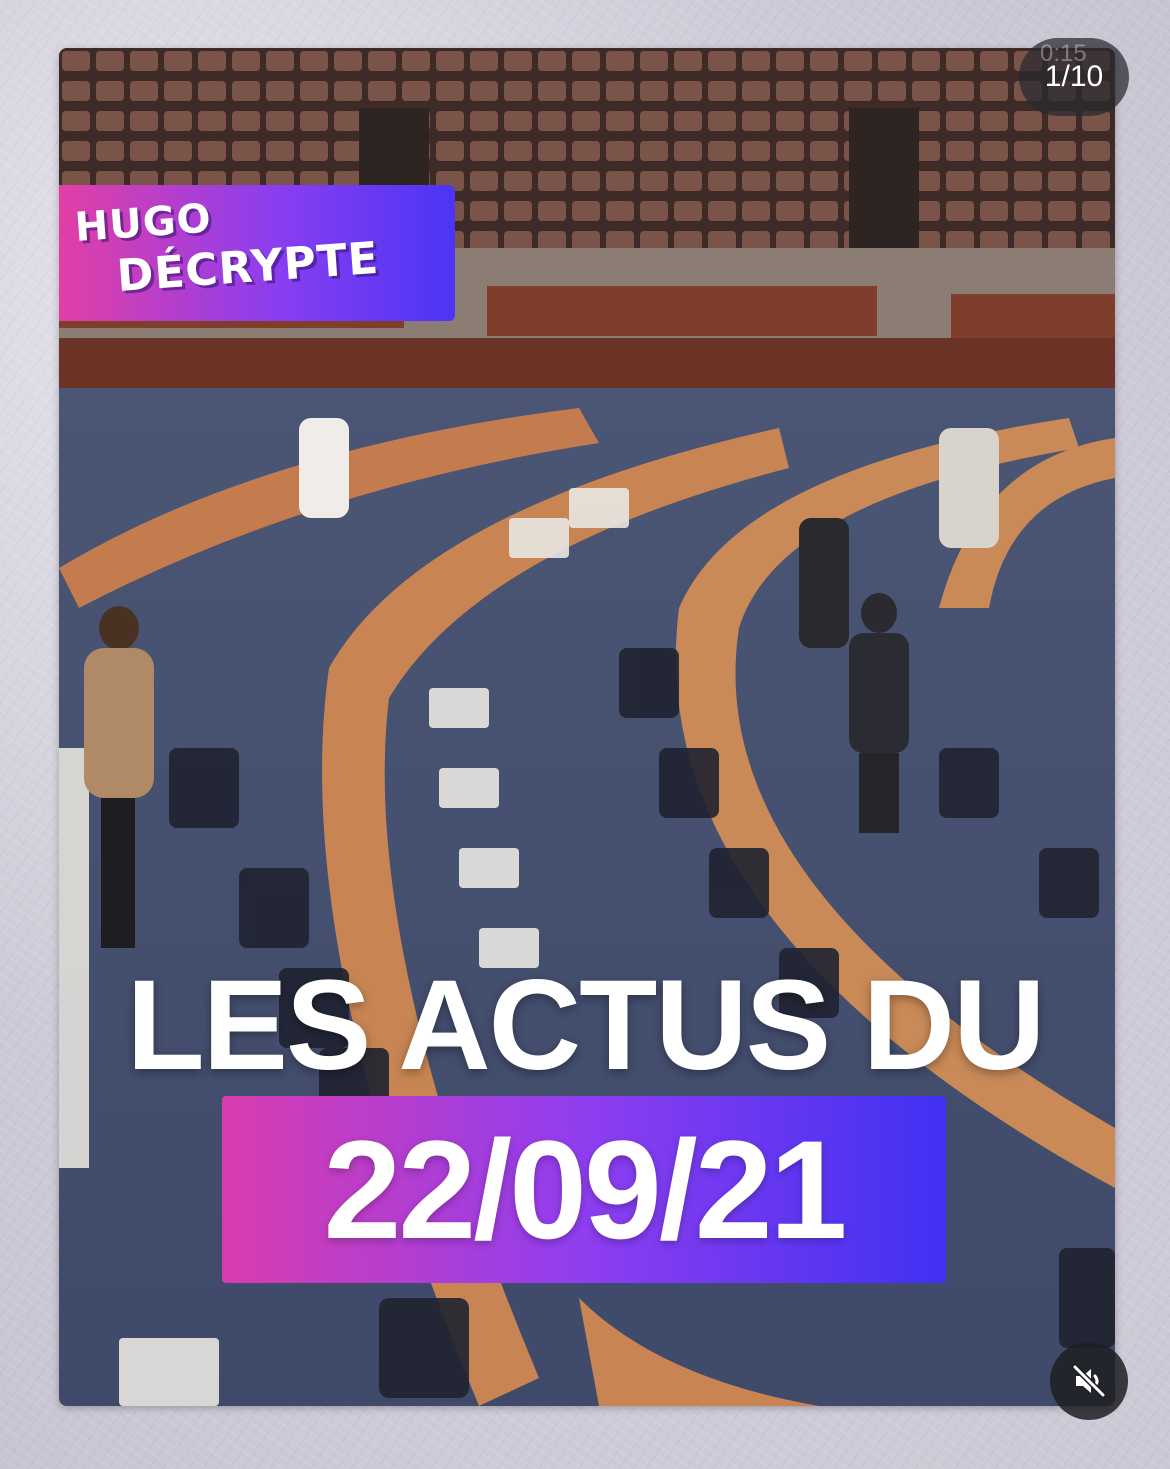 The image size is (1170, 1469). I want to click on mute-button, so click(1089, 1381).